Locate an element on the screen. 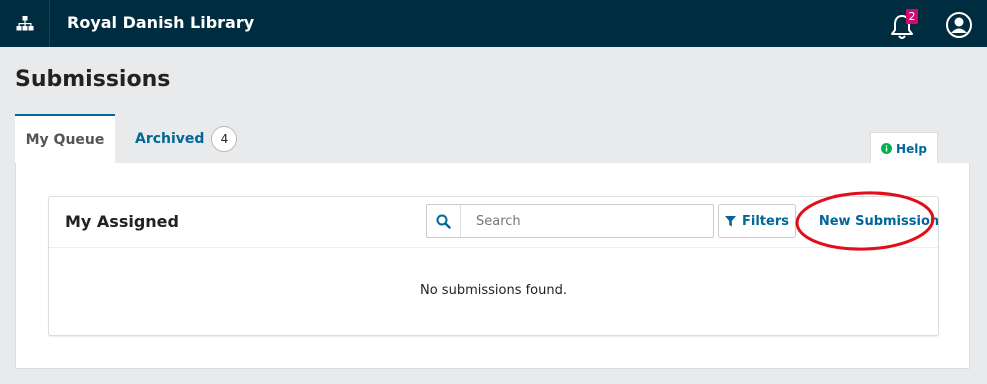  tab-my-queue: My Queue is located at coordinates (65, 139).